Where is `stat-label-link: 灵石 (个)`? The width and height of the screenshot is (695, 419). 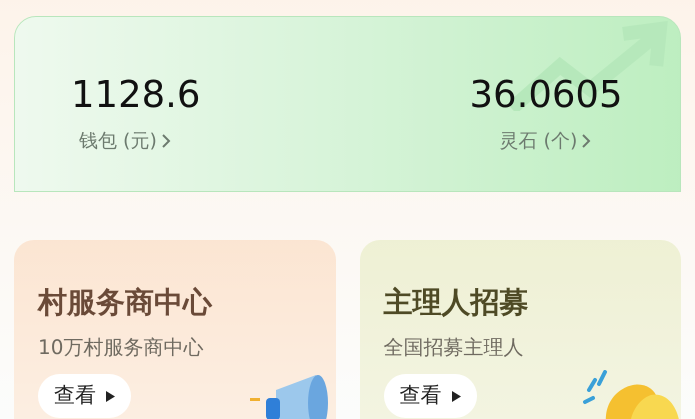
stat-label-link: 灵石 (个) is located at coordinates (590, 141).